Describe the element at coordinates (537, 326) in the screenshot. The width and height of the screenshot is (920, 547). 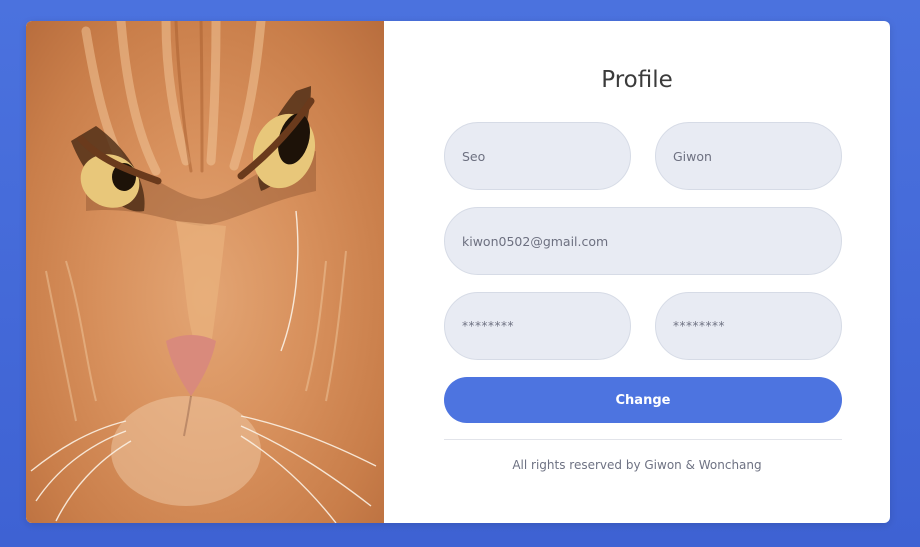
I see `password-input` at that location.